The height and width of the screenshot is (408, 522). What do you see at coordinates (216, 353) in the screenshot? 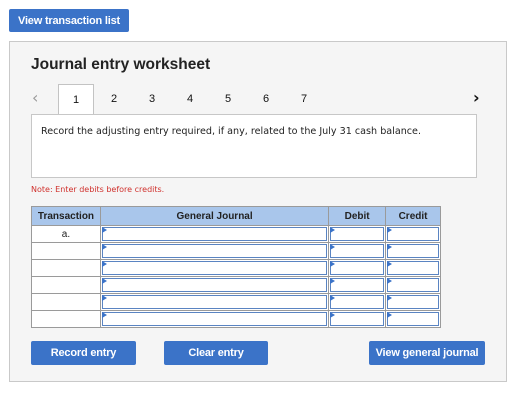
I see `clear-entry-button: Clear entry` at bounding box center [216, 353].